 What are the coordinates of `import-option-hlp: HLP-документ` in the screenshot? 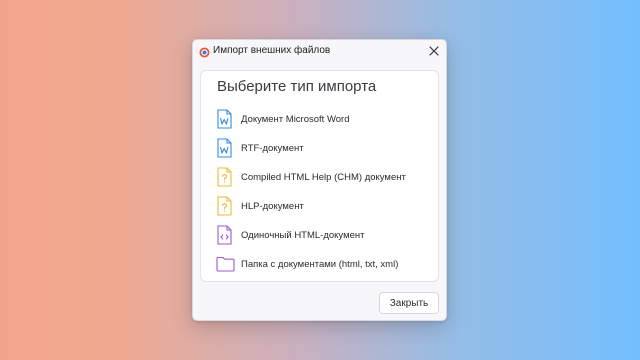 It's located at (323, 207).